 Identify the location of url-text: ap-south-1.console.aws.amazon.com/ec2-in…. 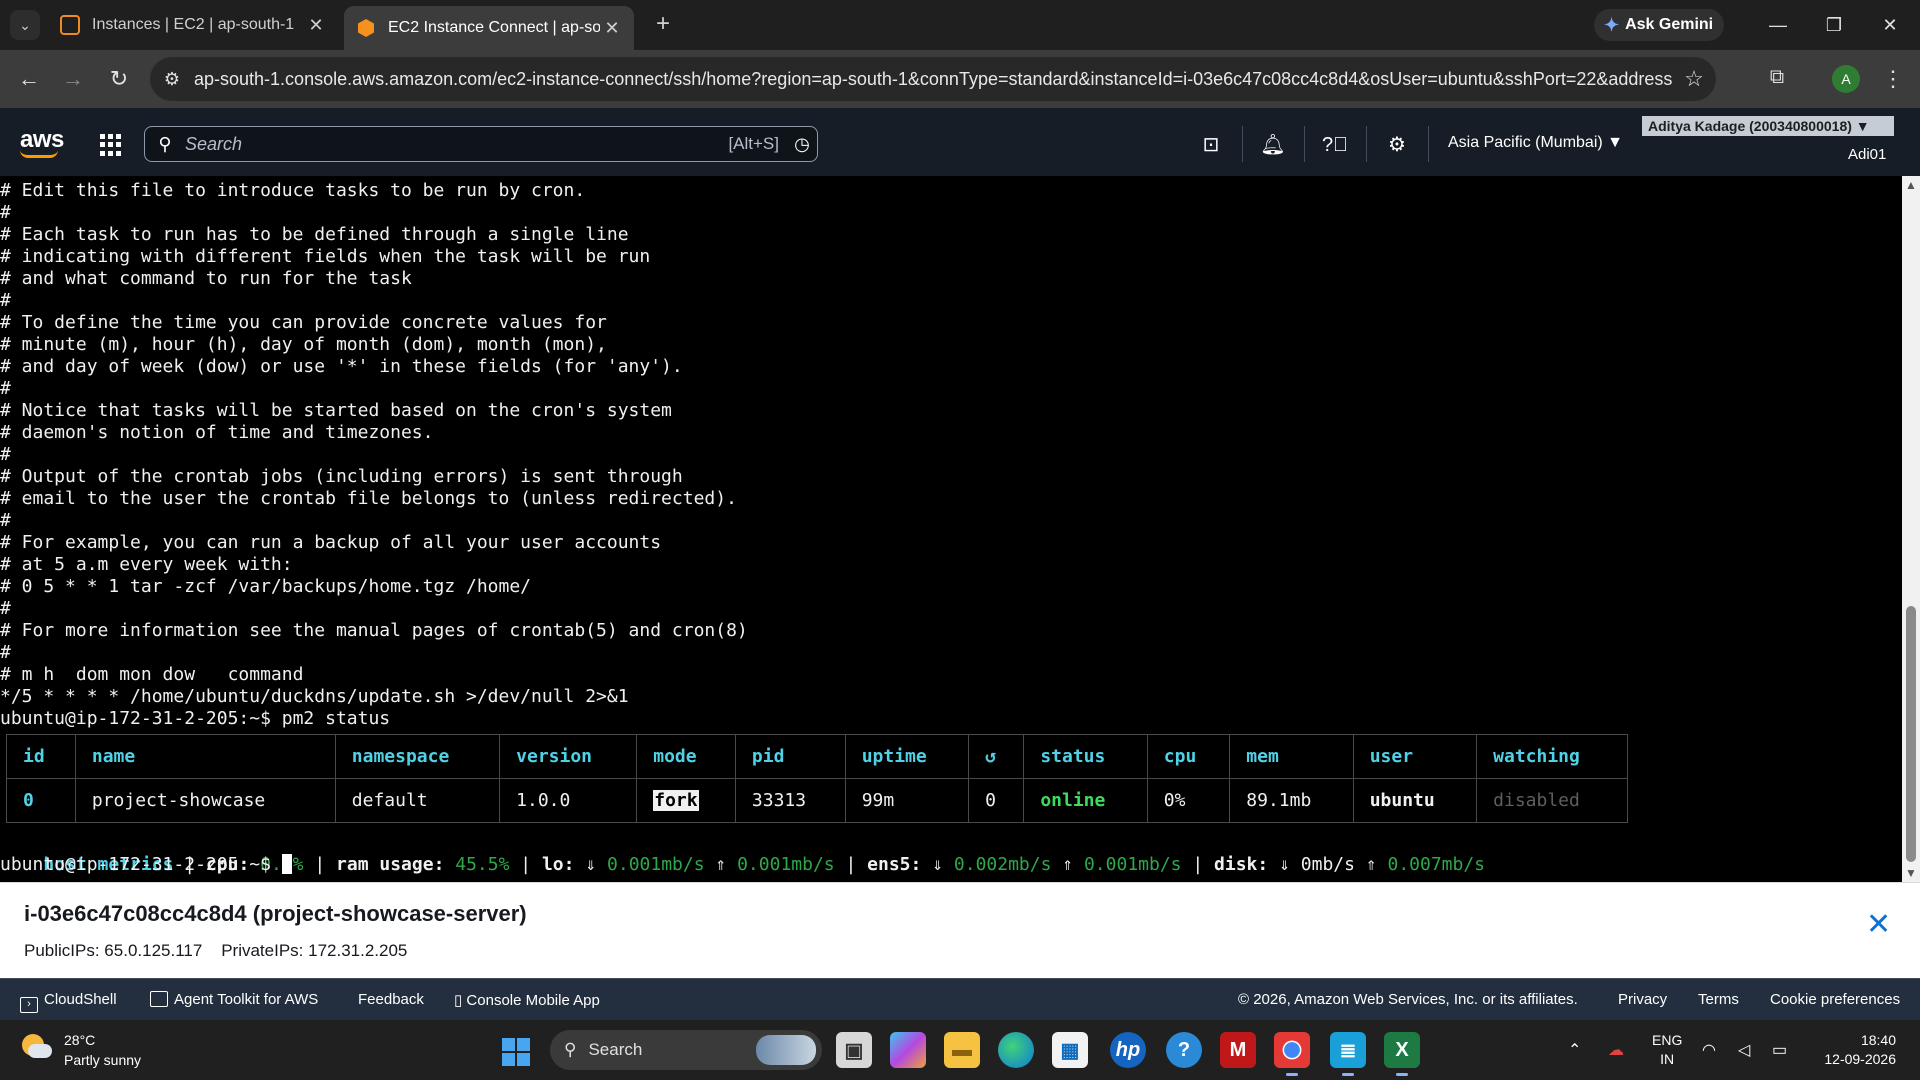
(933, 79).